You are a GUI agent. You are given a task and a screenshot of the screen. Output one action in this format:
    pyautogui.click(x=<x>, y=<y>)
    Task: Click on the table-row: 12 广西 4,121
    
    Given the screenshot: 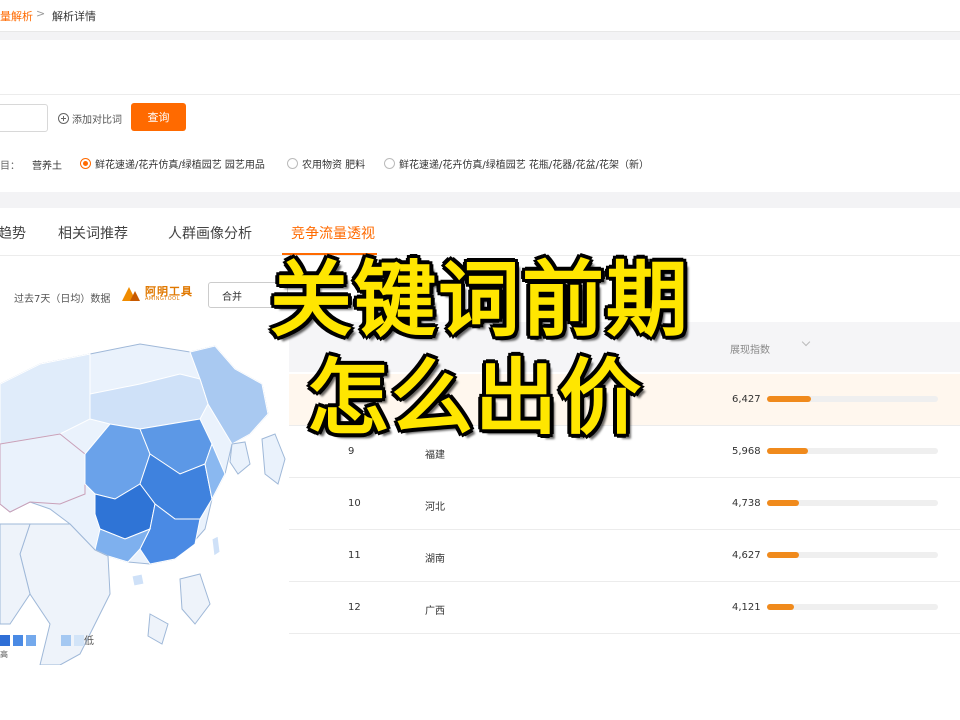 What is the action you would take?
    pyautogui.click(x=624, y=608)
    